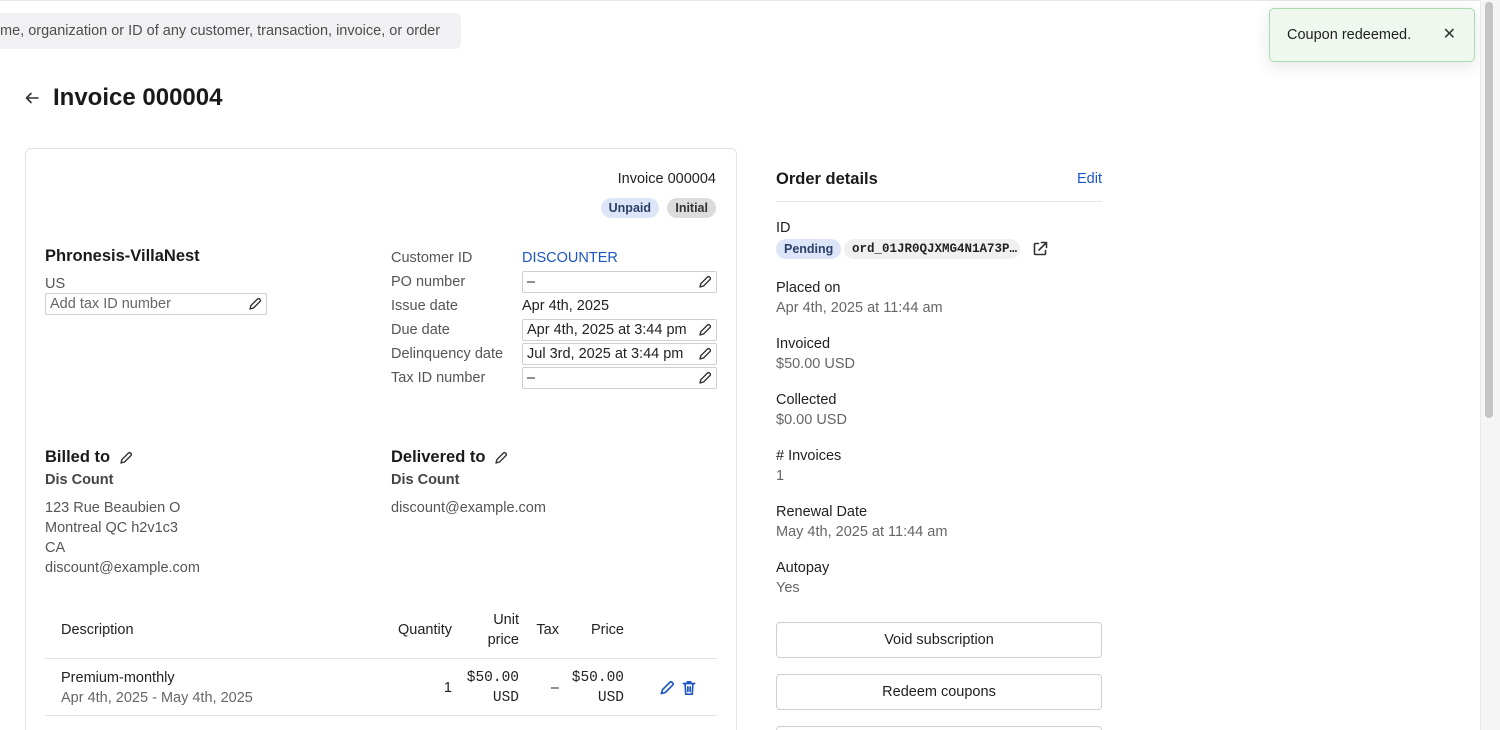 The height and width of the screenshot is (730, 1500). I want to click on search-input, so click(230, 31).